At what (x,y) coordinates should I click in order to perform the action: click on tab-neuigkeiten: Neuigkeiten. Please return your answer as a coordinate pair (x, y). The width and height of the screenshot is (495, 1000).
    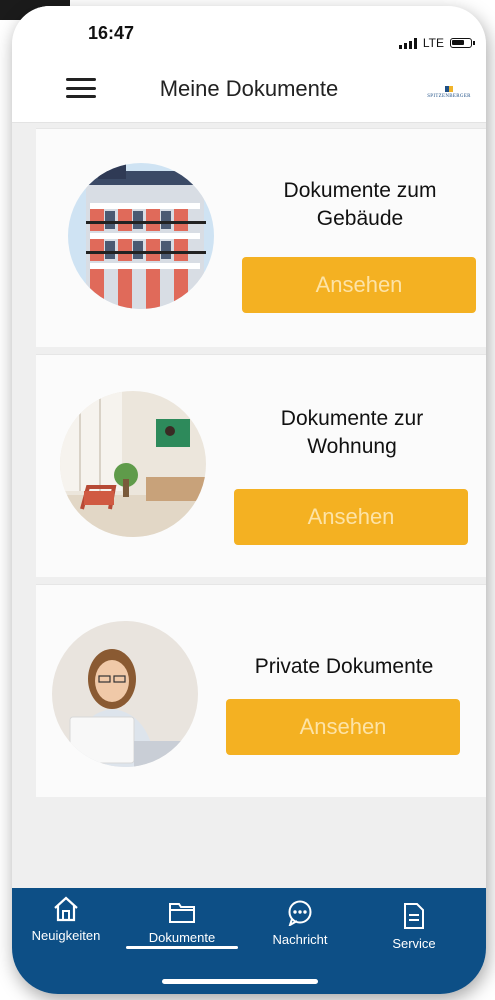
    Looking at the image, I should click on (66, 919).